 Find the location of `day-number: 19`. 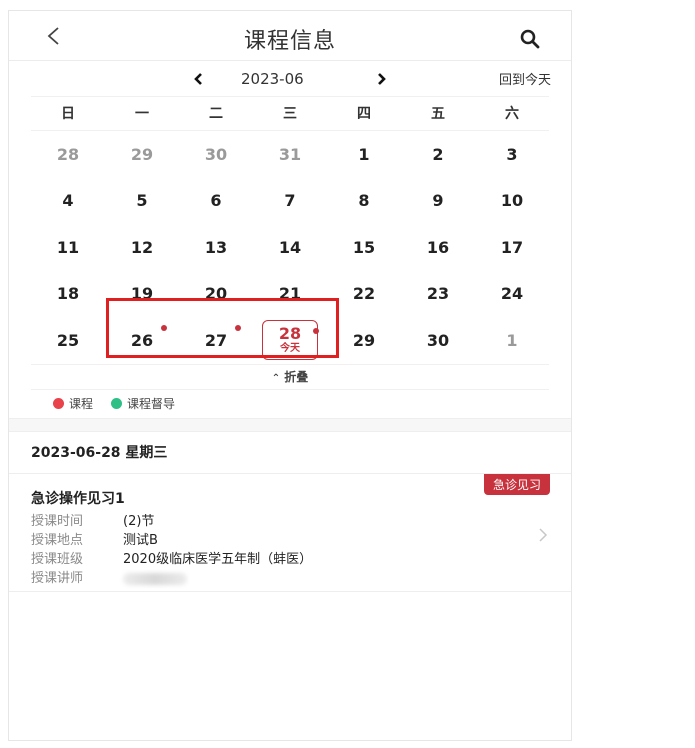

day-number: 19 is located at coordinates (142, 294).